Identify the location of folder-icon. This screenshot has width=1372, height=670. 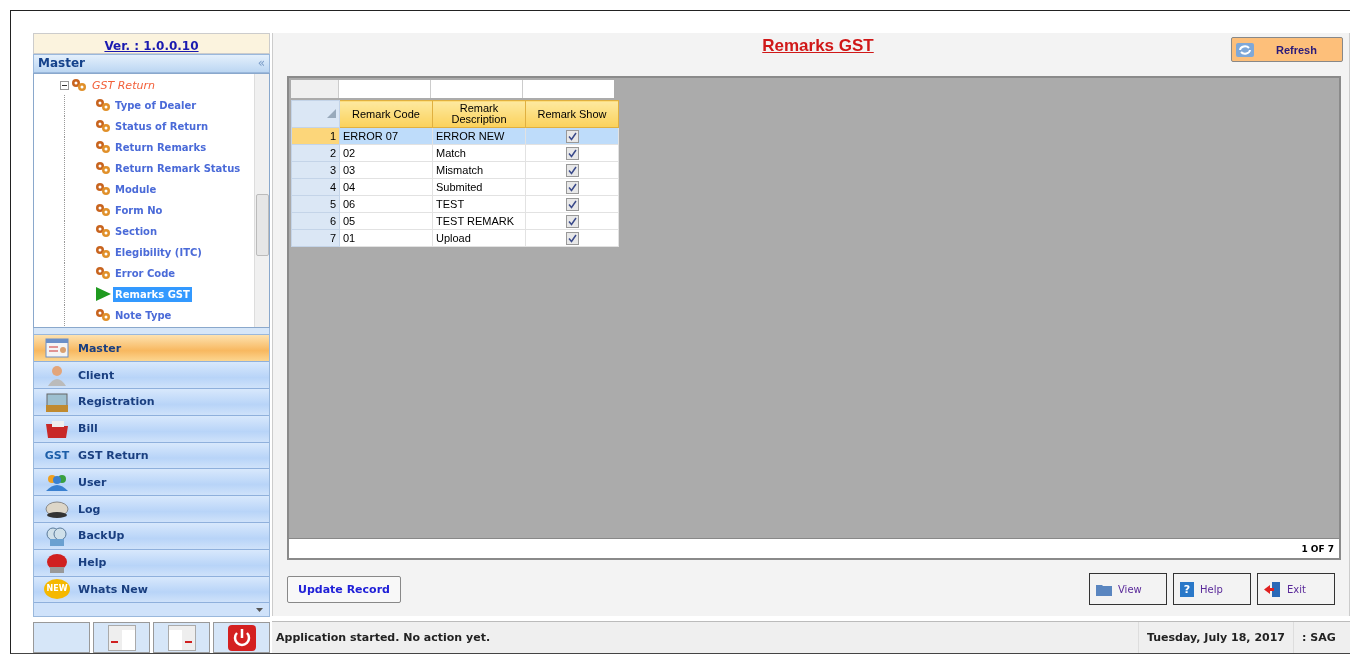
(1104, 589).